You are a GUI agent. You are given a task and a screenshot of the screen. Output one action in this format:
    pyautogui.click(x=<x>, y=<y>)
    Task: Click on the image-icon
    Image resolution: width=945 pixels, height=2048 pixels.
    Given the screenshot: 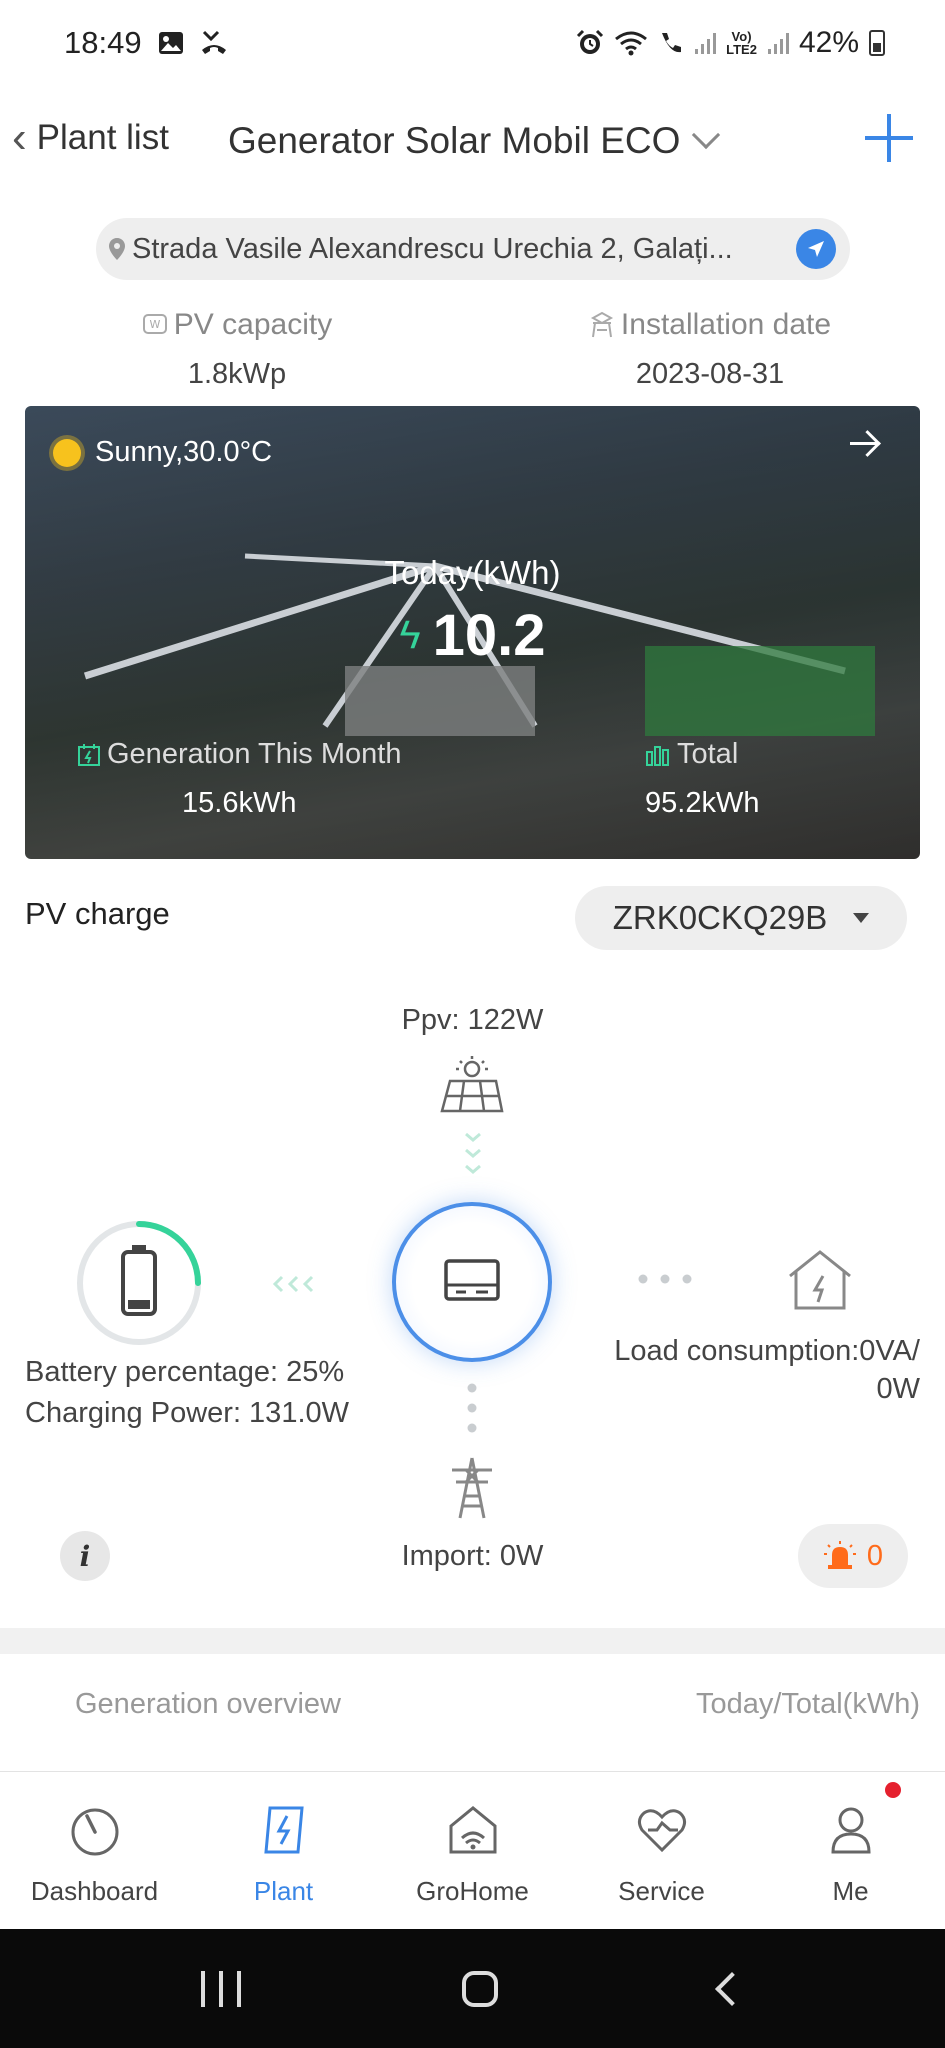 What is the action you would take?
    pyautogui.click(x=170, y=43)
    